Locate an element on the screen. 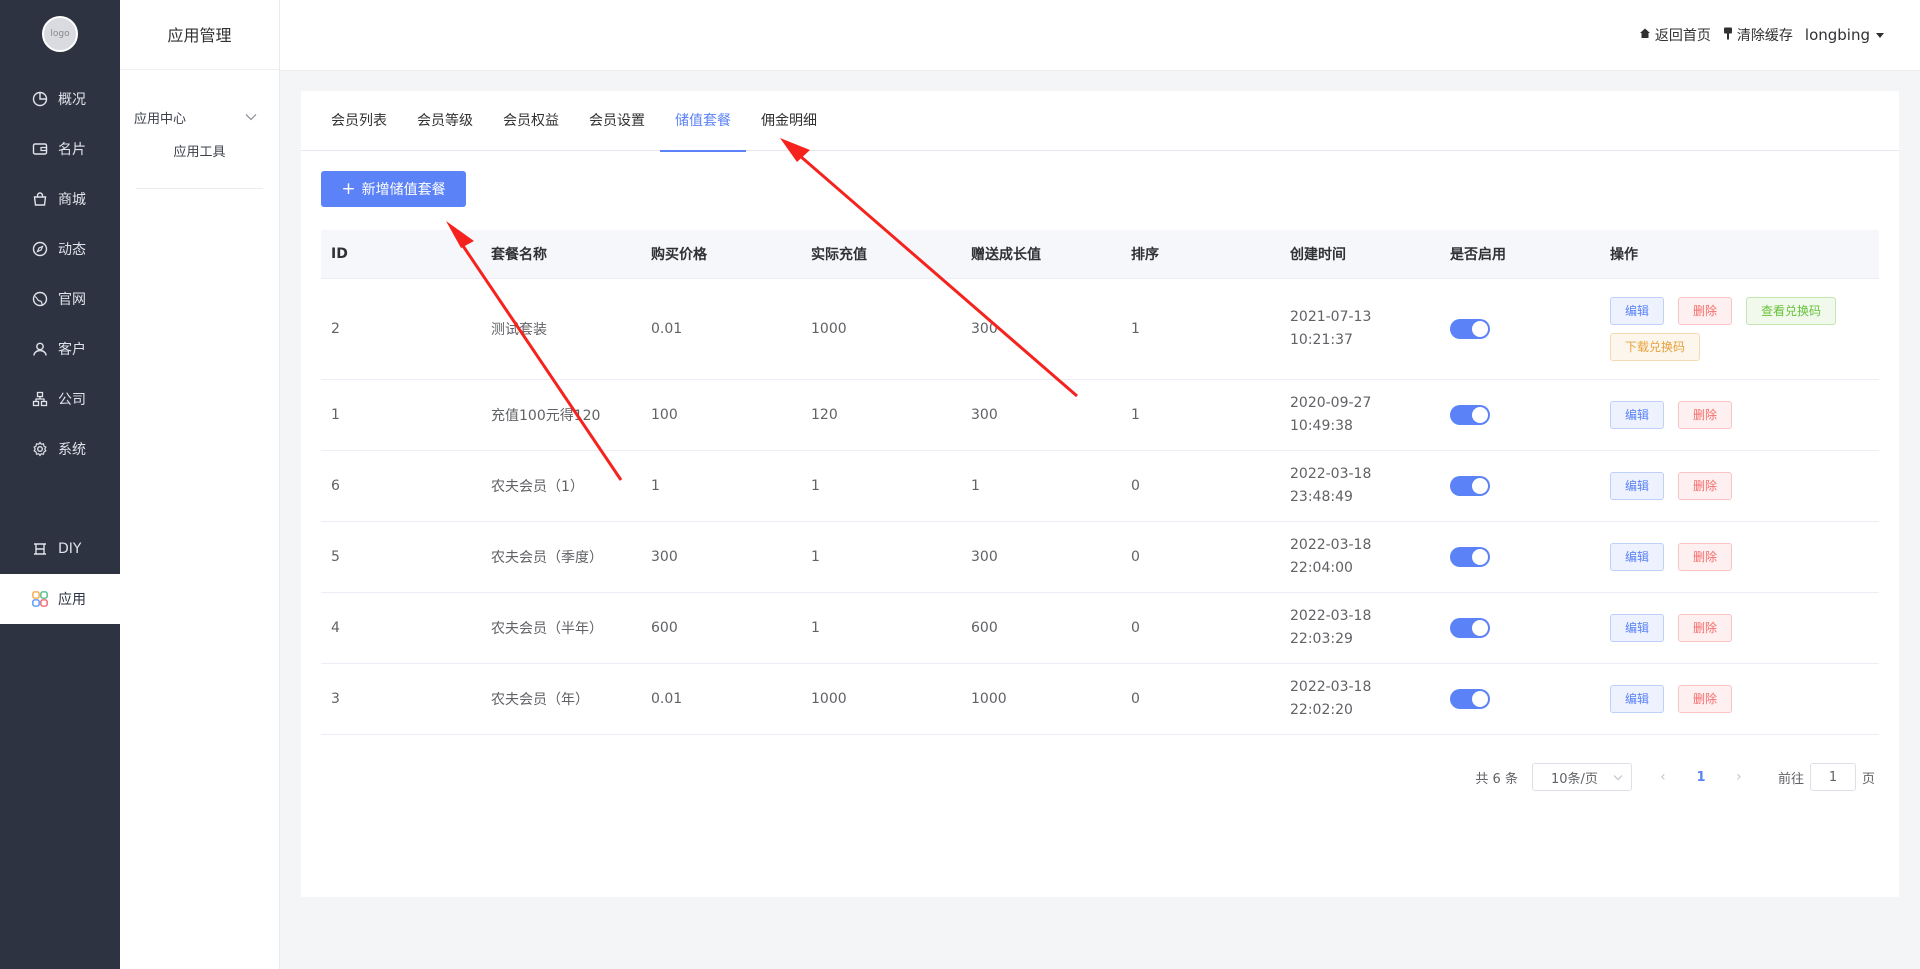 The width and height of the screenshot is (1920, 969). nav-item-label: 公司 is located at coordinates (72, 400).